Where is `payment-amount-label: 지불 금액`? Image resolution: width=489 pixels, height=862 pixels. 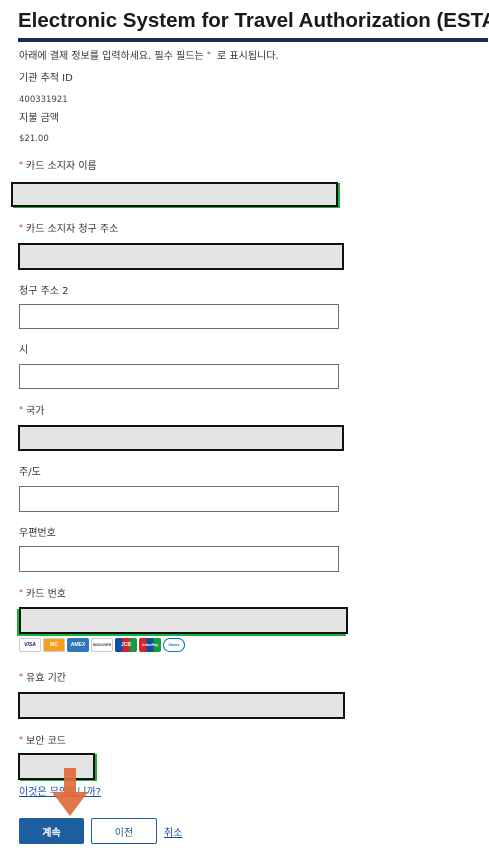 payment-amount-label: 지불 금액 is located at coordinates (39, 118).